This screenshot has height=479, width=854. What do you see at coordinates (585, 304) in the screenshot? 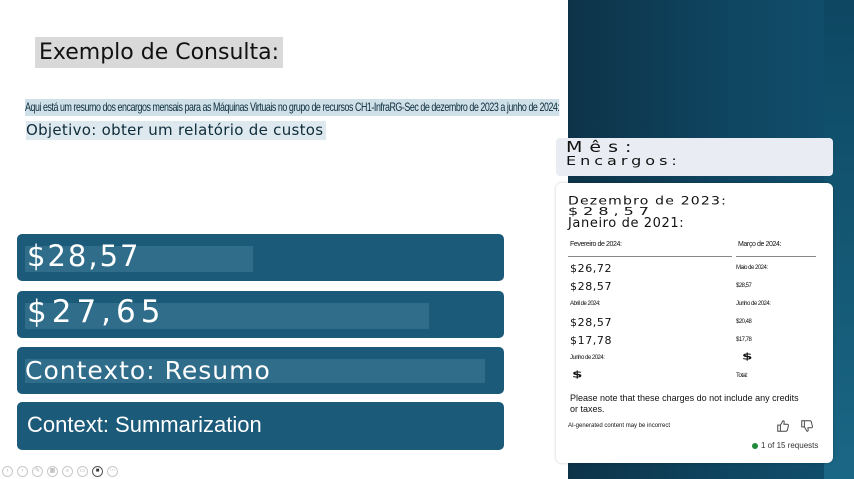
I see `row-left-value: Abril de 2024:` at bounding box center [585, 304].